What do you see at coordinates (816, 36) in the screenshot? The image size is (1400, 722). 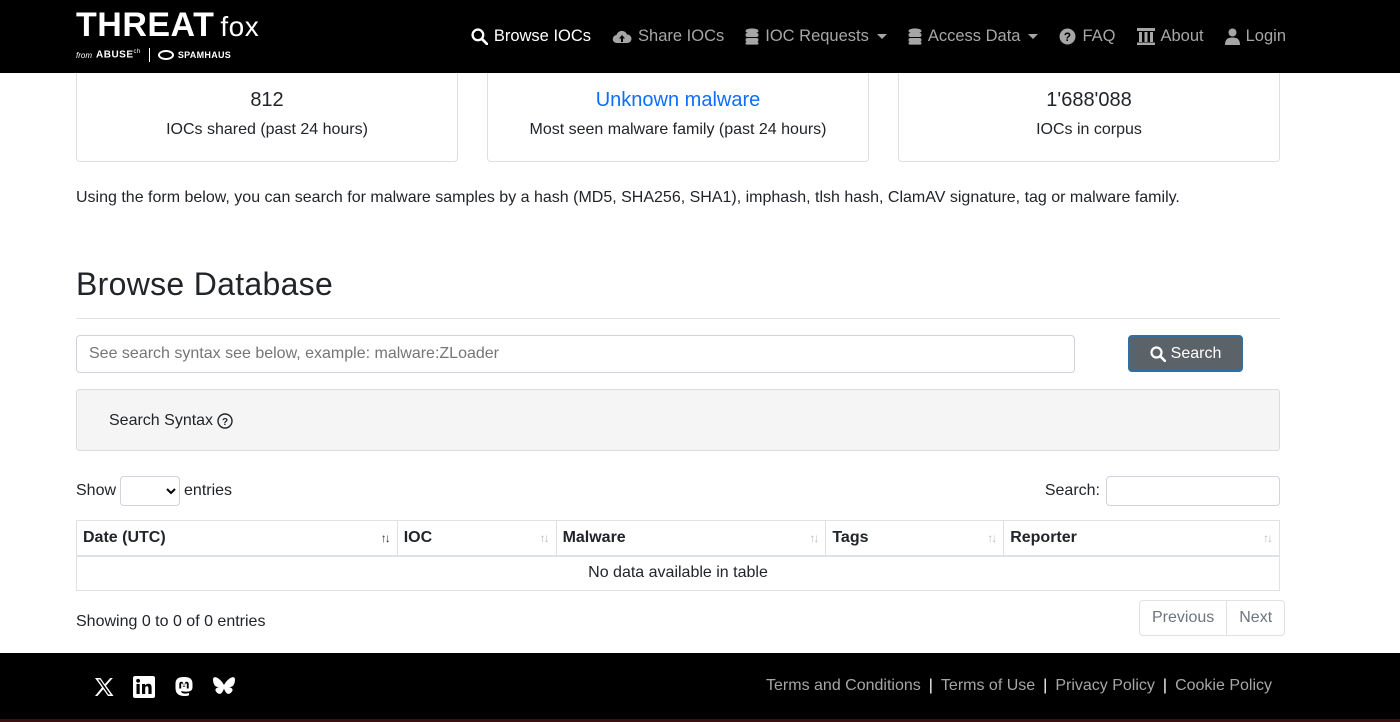 I see `nav-ioc-requests: IOC Requests` at bounding box center [816, 36].